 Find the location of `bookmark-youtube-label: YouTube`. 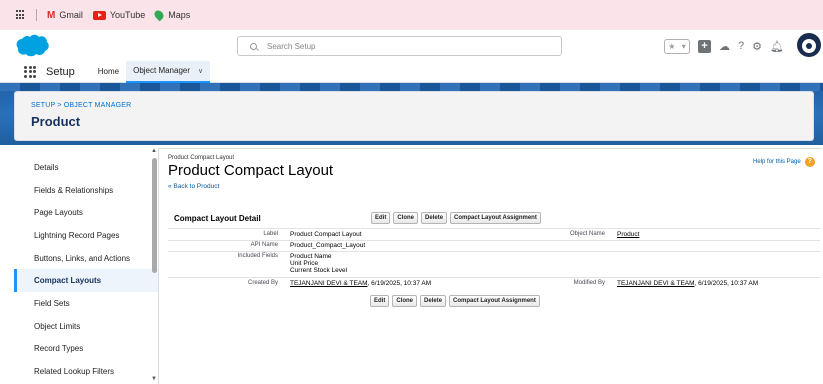

bookmark-youtube-label: YouTube is located at coordinates (127, 15).